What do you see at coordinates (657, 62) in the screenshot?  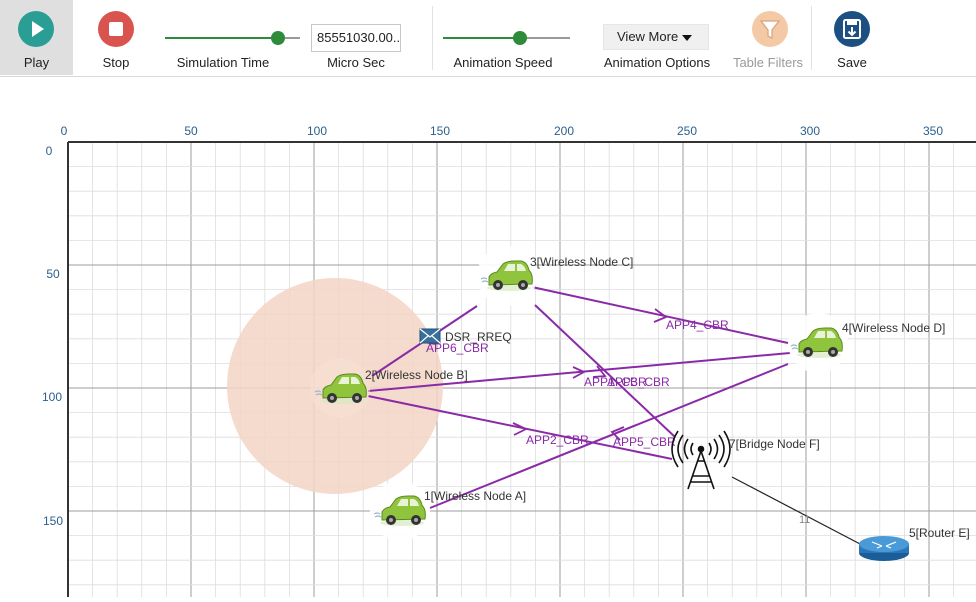 I see `animation-options-label: Animation Options` at bounding box center [657, 62].